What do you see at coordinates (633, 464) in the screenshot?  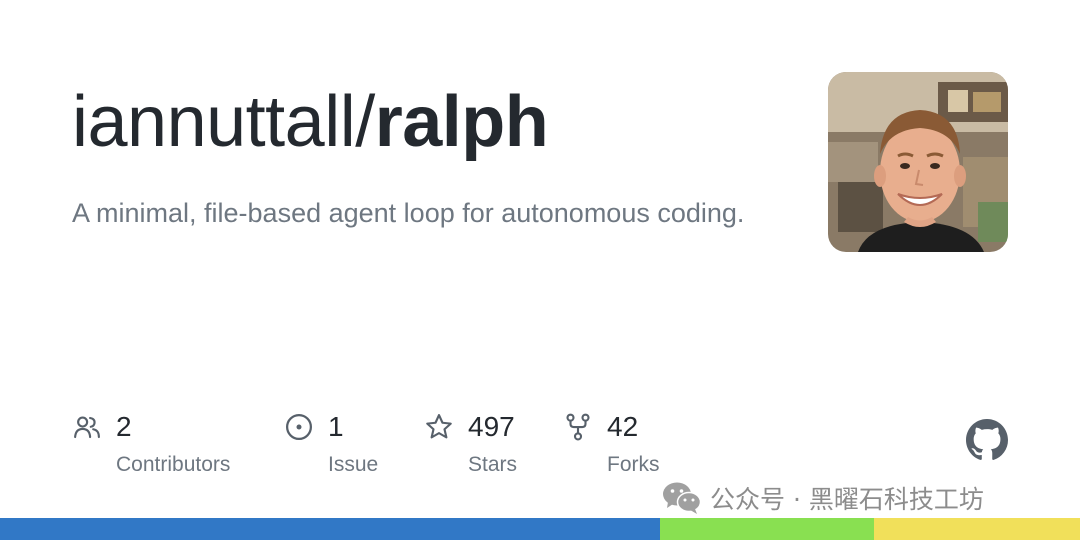 I see `forks-label: Forks` at bounding box center [633, 464].